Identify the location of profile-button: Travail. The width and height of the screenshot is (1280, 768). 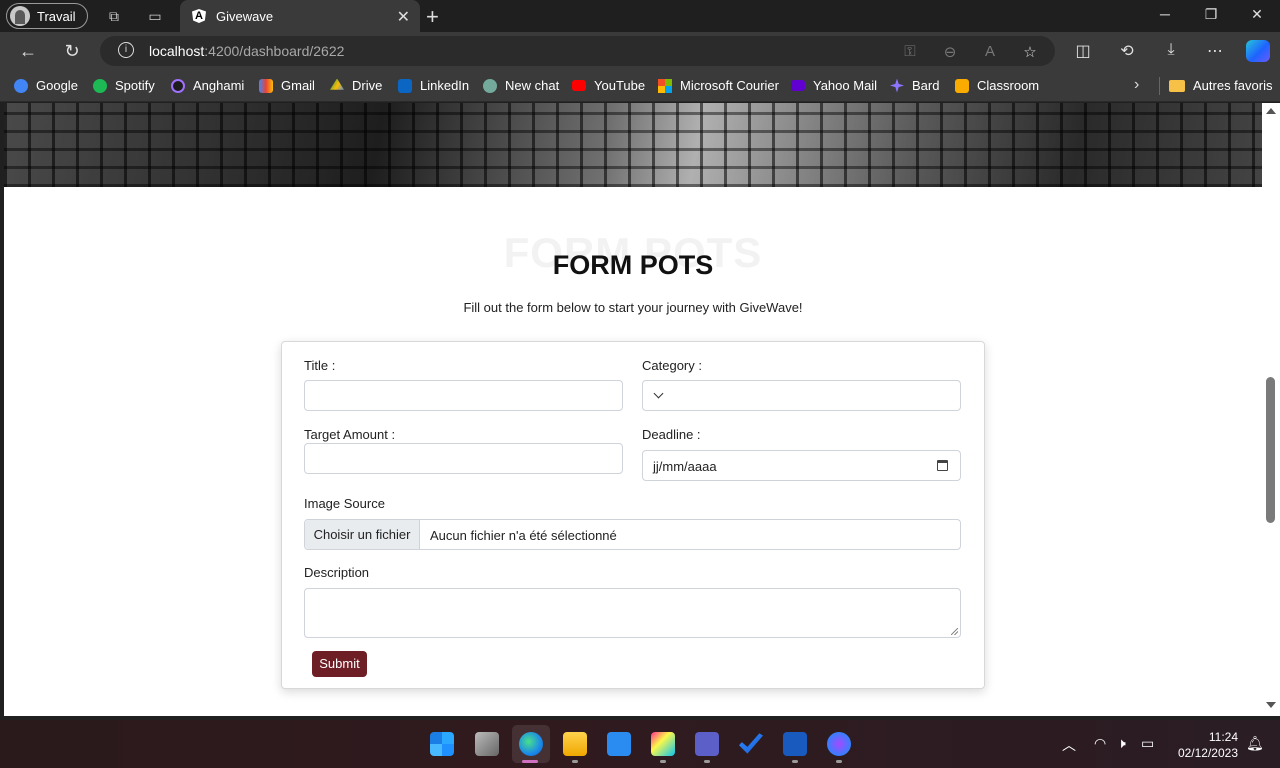
(47, 16).